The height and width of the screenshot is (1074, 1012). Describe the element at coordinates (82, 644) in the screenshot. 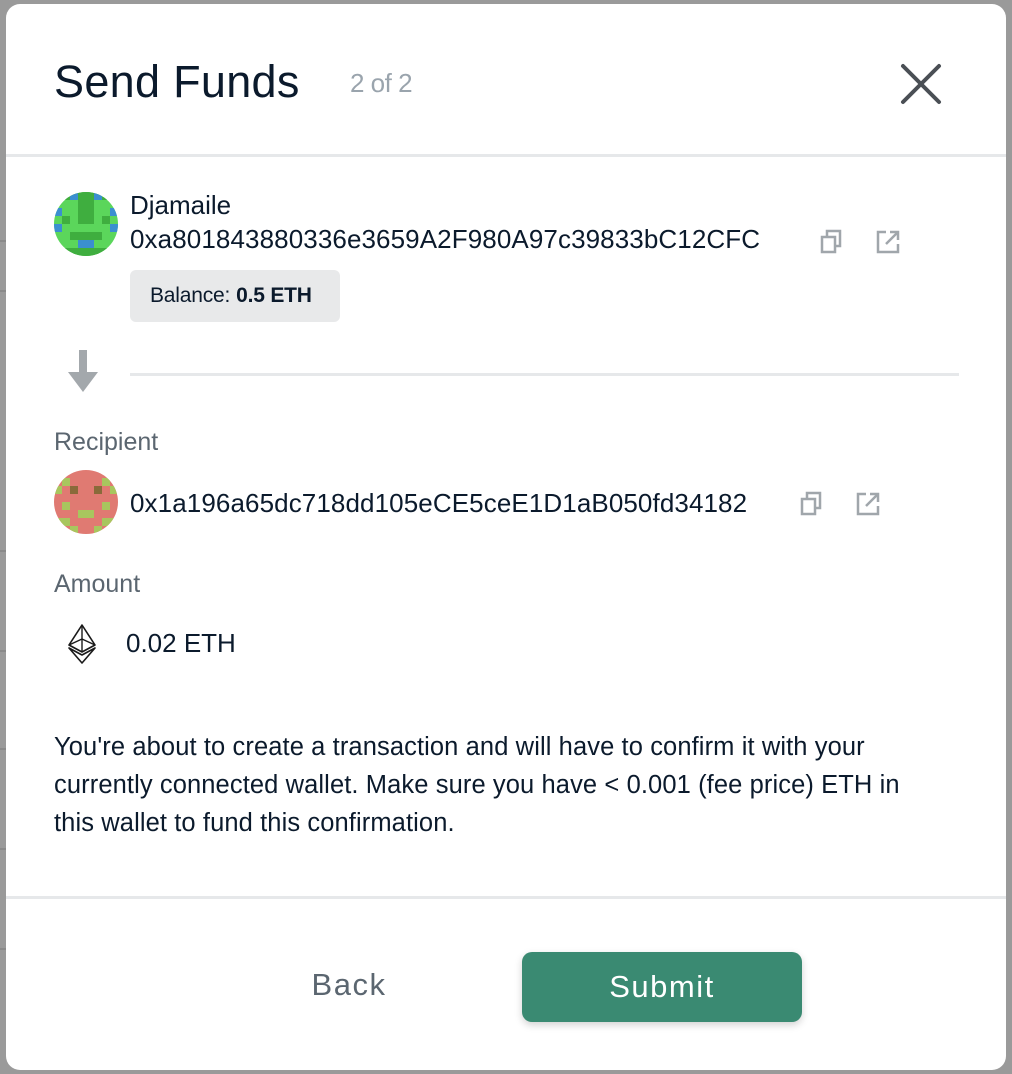

I see `ethereum-icon` at that location.